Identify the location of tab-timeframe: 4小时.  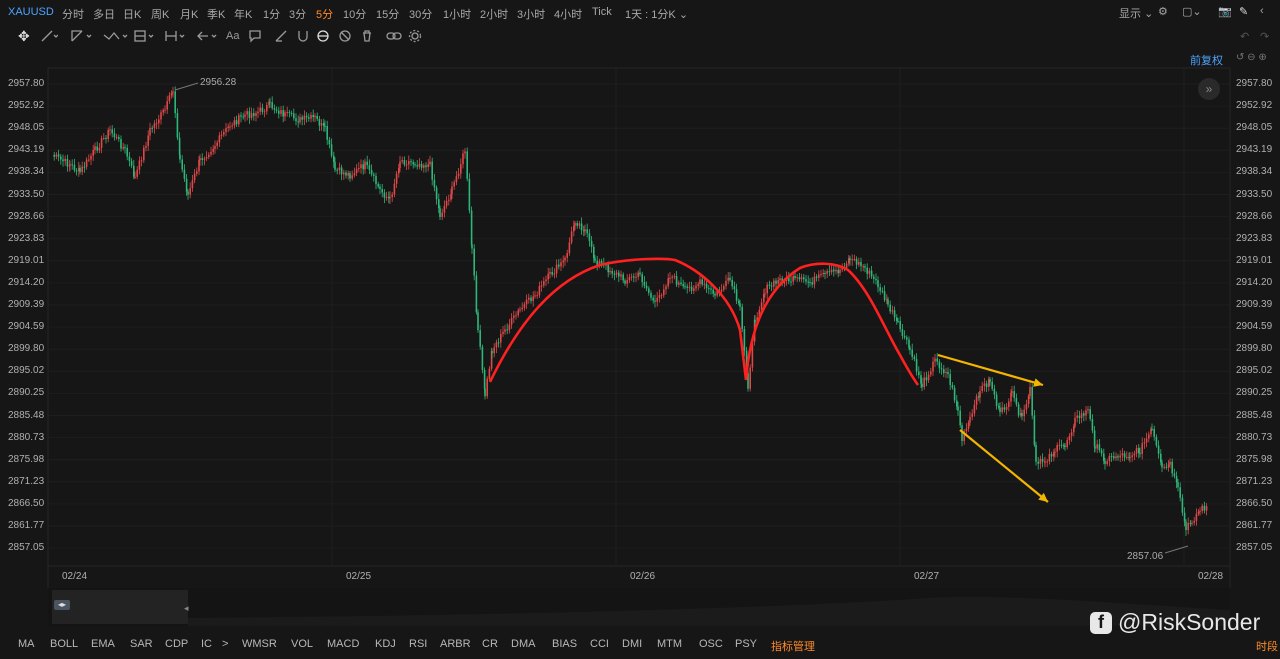
(568, 14).